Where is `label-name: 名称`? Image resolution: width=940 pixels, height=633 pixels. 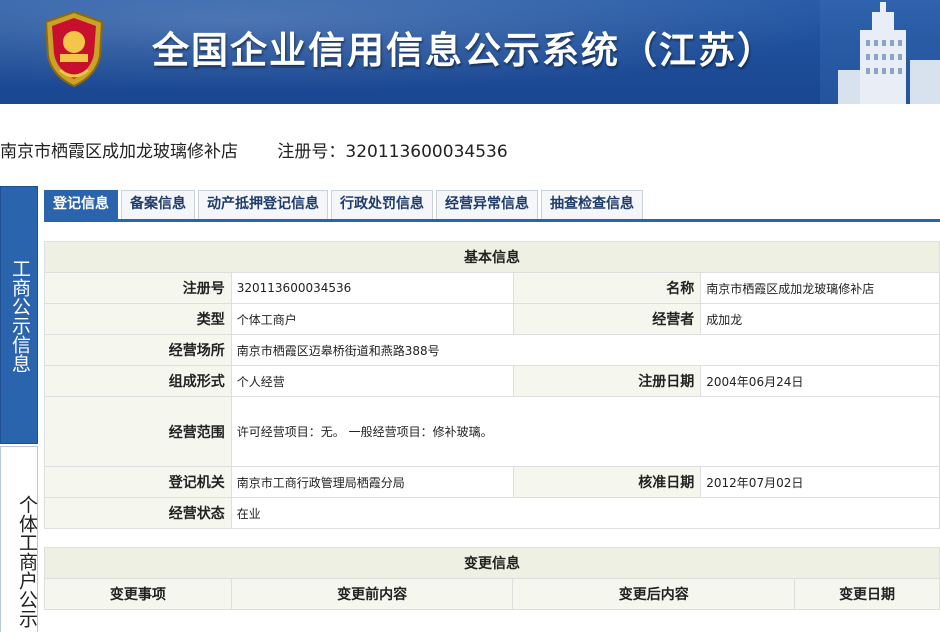
label-name: 名称 is located at coordinates (607, 288).